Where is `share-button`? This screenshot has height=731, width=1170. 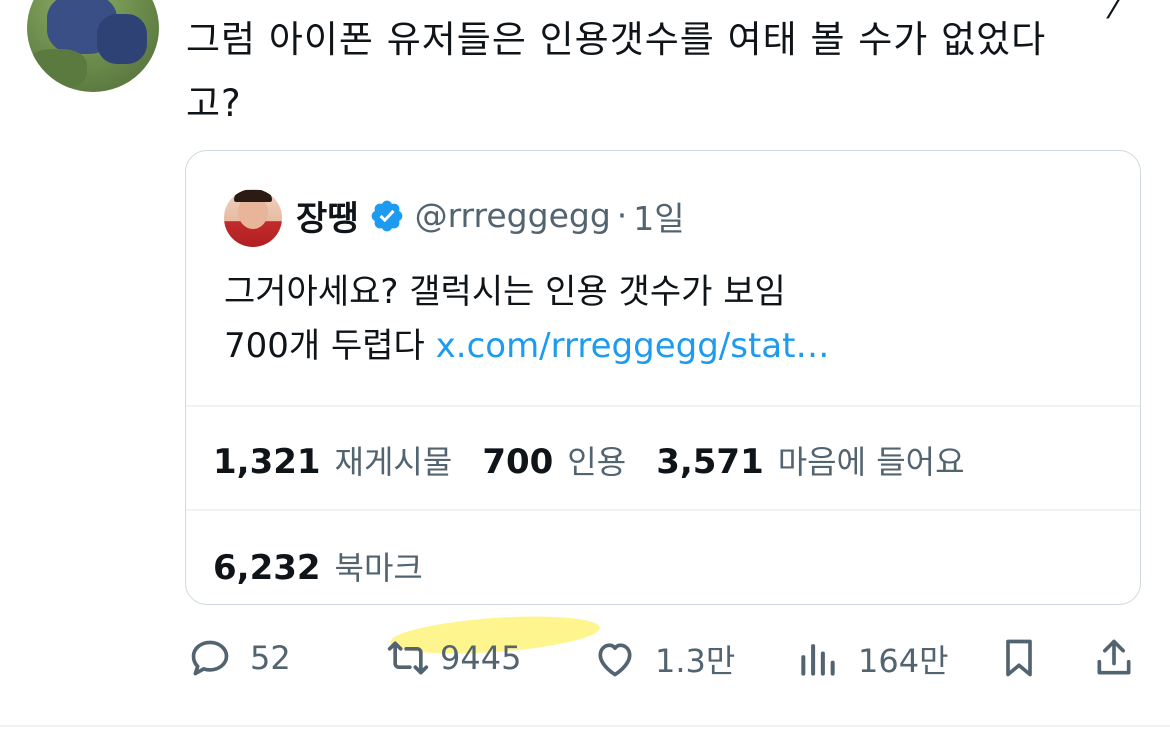 share-button is located at coordinates (1114, 658).